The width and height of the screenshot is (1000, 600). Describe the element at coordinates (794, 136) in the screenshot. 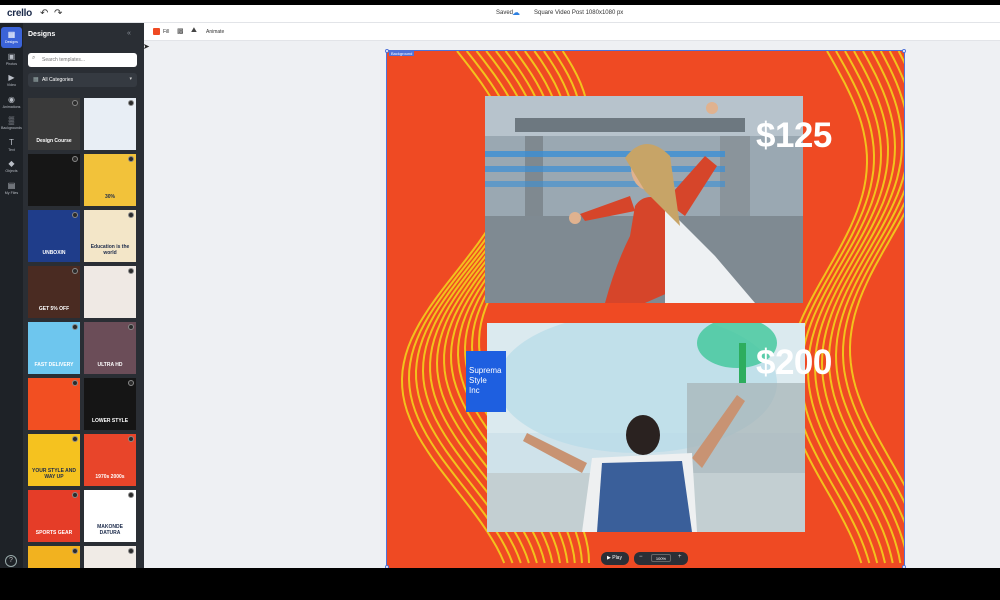

I see `price-top: $125` at that location.